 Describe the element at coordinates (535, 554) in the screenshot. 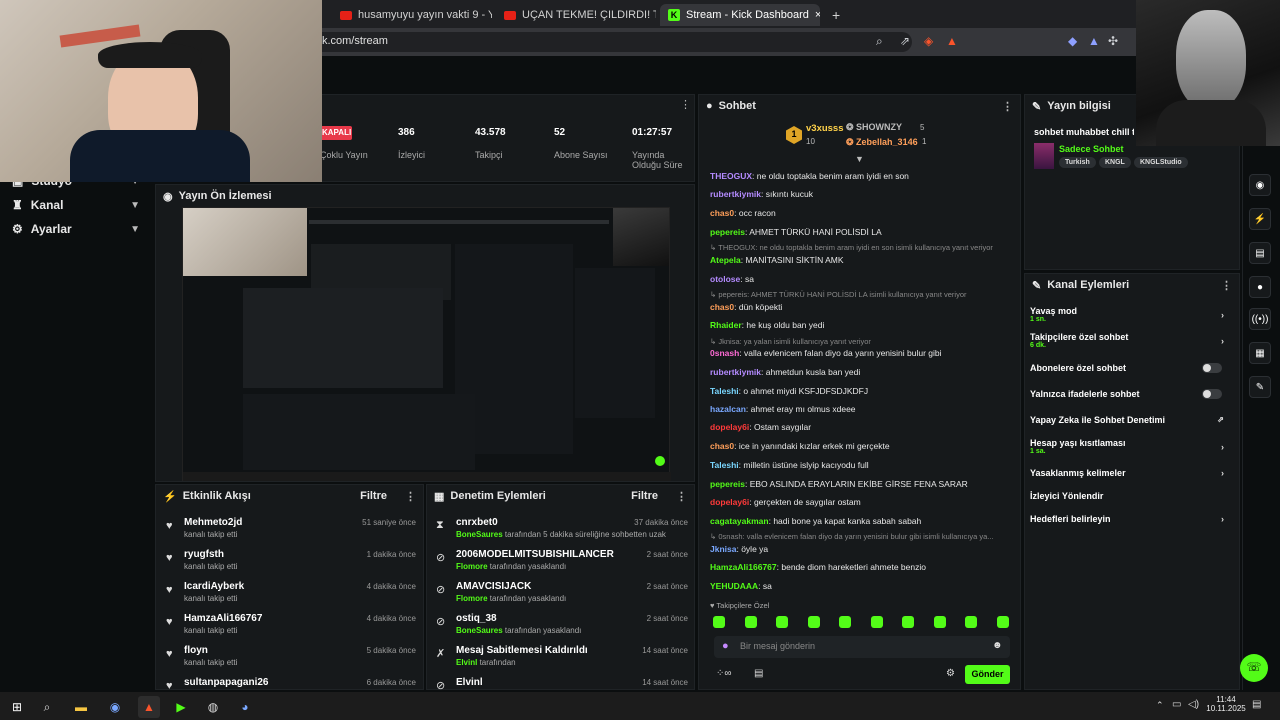

I see `moderation-target: 2006MODELMITSUBISHILANCER` at that location.